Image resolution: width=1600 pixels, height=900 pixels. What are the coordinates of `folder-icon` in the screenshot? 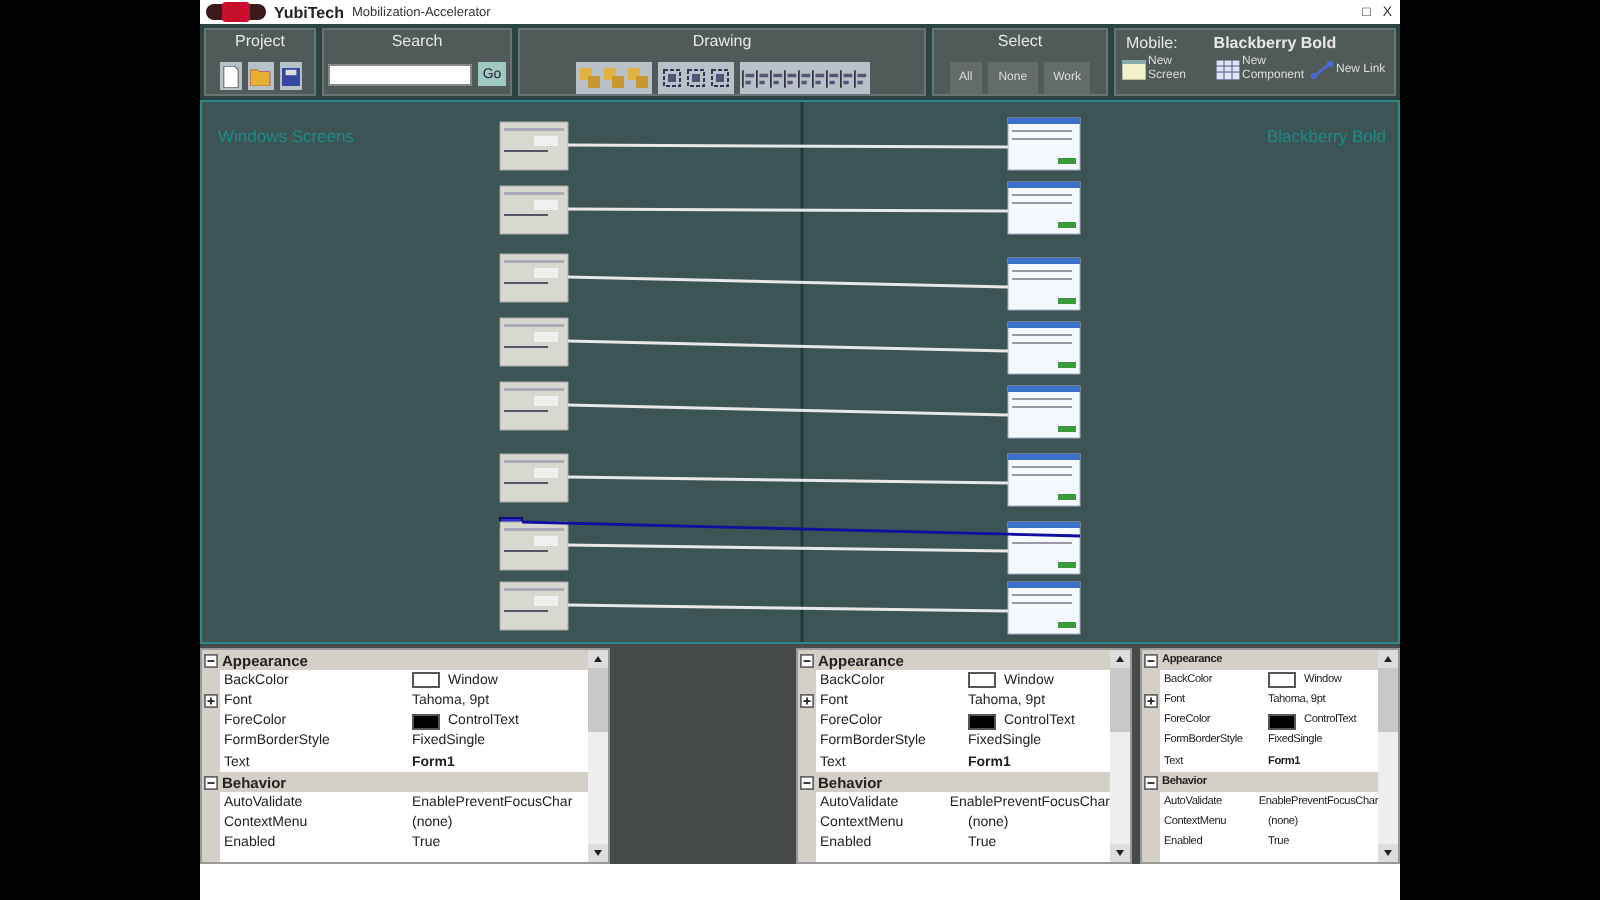 It's located at (260, 76).